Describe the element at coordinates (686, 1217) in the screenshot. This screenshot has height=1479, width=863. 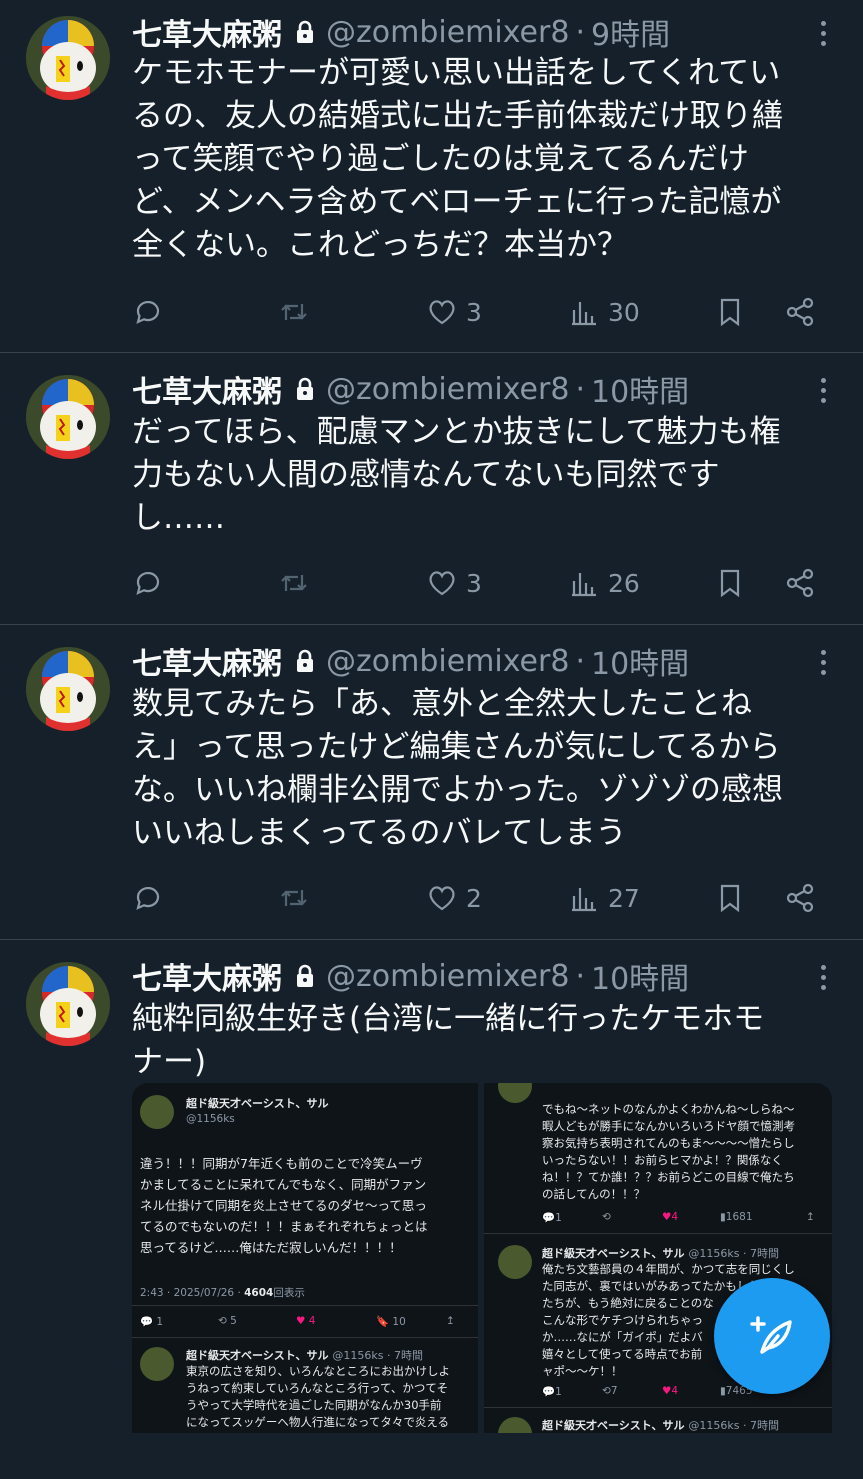
I see `embedded-action-bar: 💬1 ⟲ ♥4 ▮1681 ↥` at that location.